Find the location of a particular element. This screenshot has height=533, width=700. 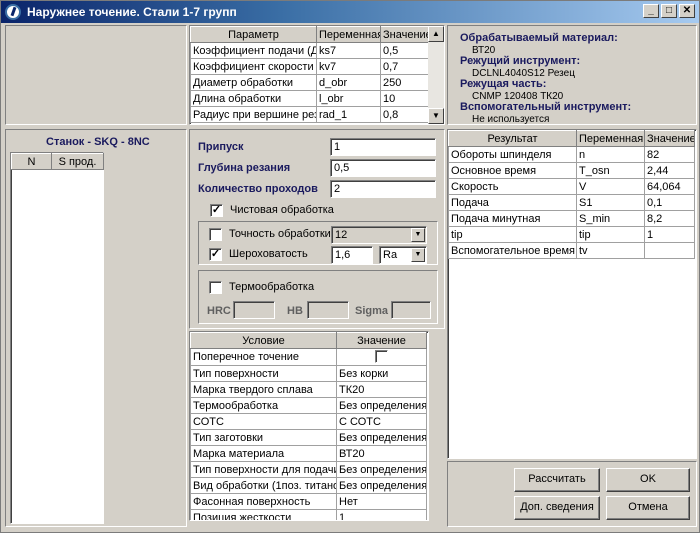

table-row: Длина обработки l_obr 10 is located at coordinates (309, 98).